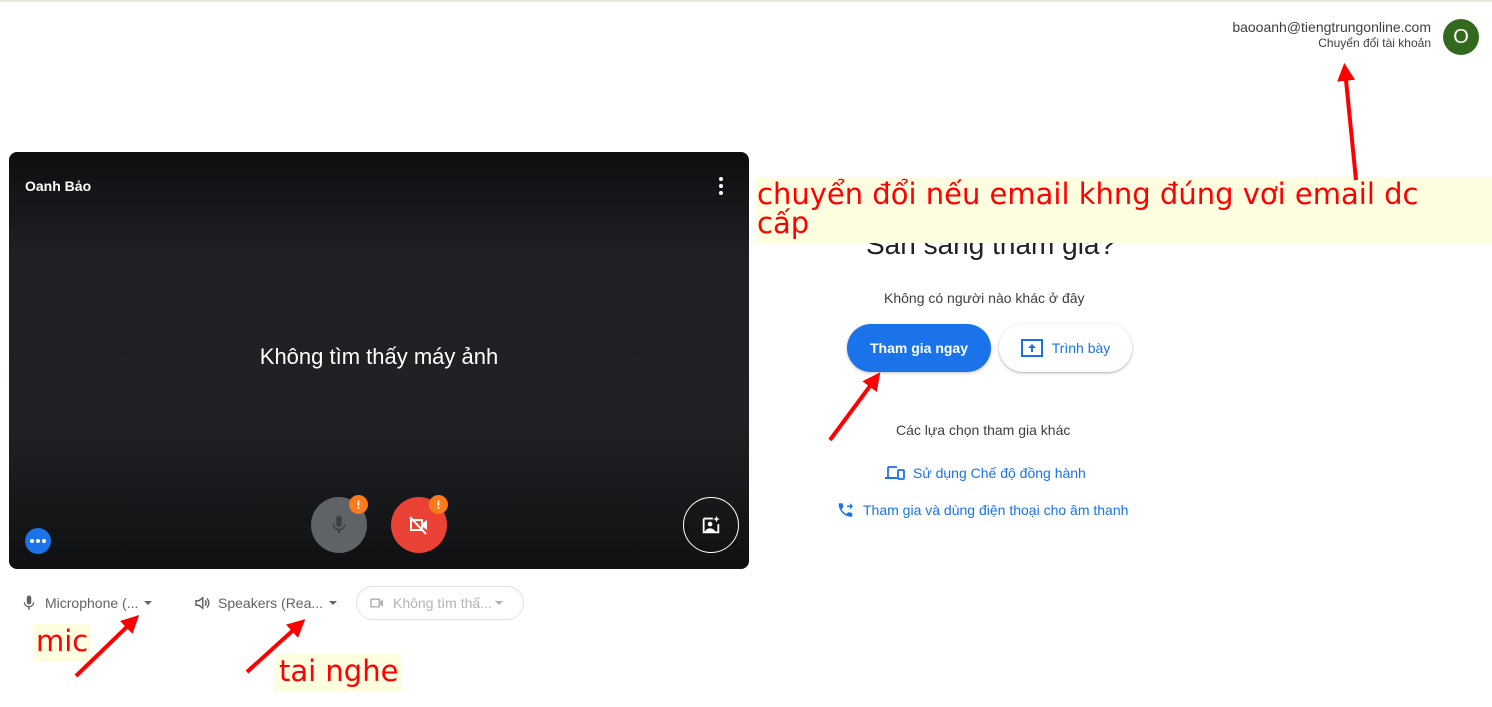 Image resolution: width=1492 pixels, height=707 pixels. Describe the element at coordinates (895, 473) in the screenshot. I see `companion-devices-icon` at that location.